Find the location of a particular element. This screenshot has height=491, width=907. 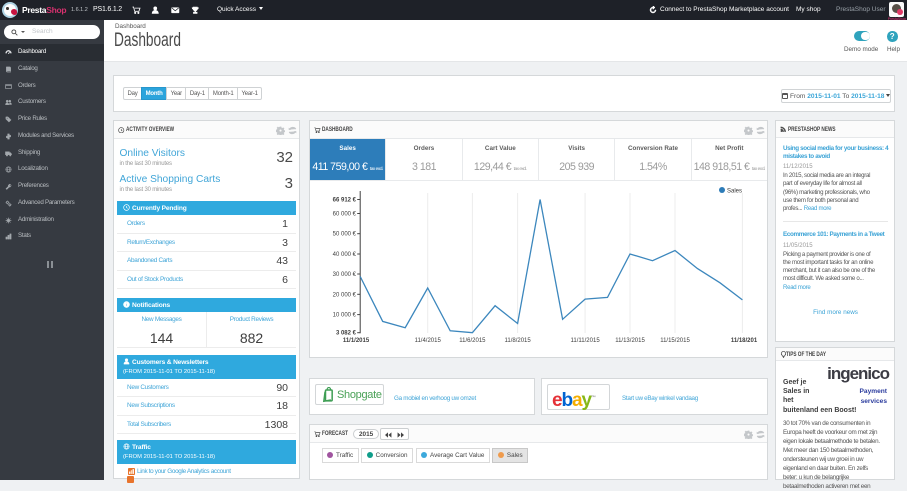

svg-text: 60 000 € is located at coordinates (345, 215).